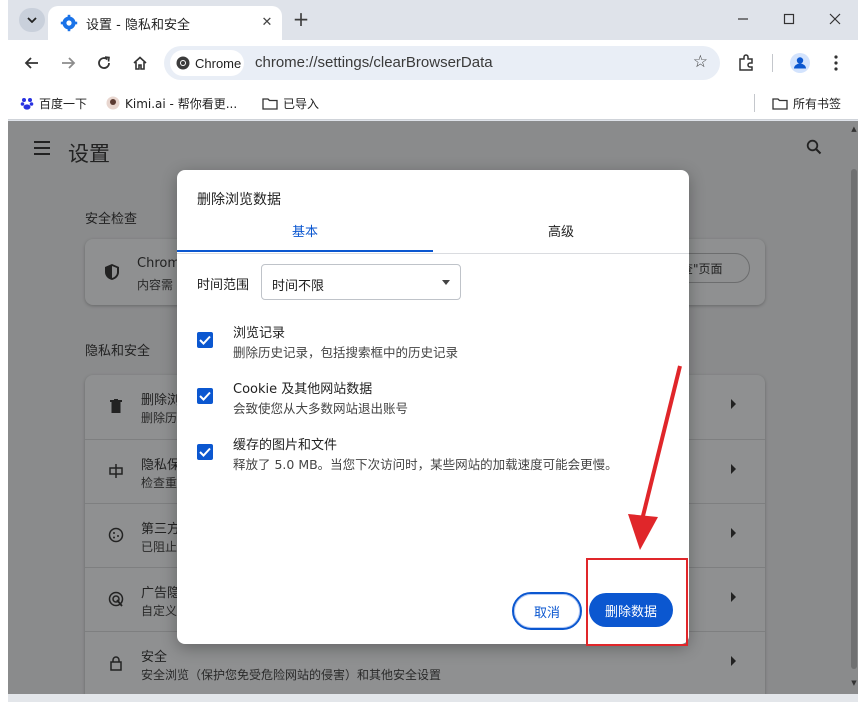 The width and height of the screenshot is (866, 702). I want to click on window-bottom-edge, so click(433, 698).